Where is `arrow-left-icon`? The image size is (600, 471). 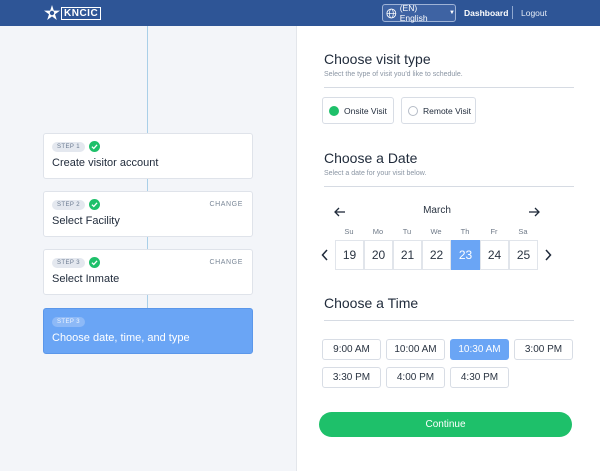
arrow-left-icon is located at coordinates (340, 212).